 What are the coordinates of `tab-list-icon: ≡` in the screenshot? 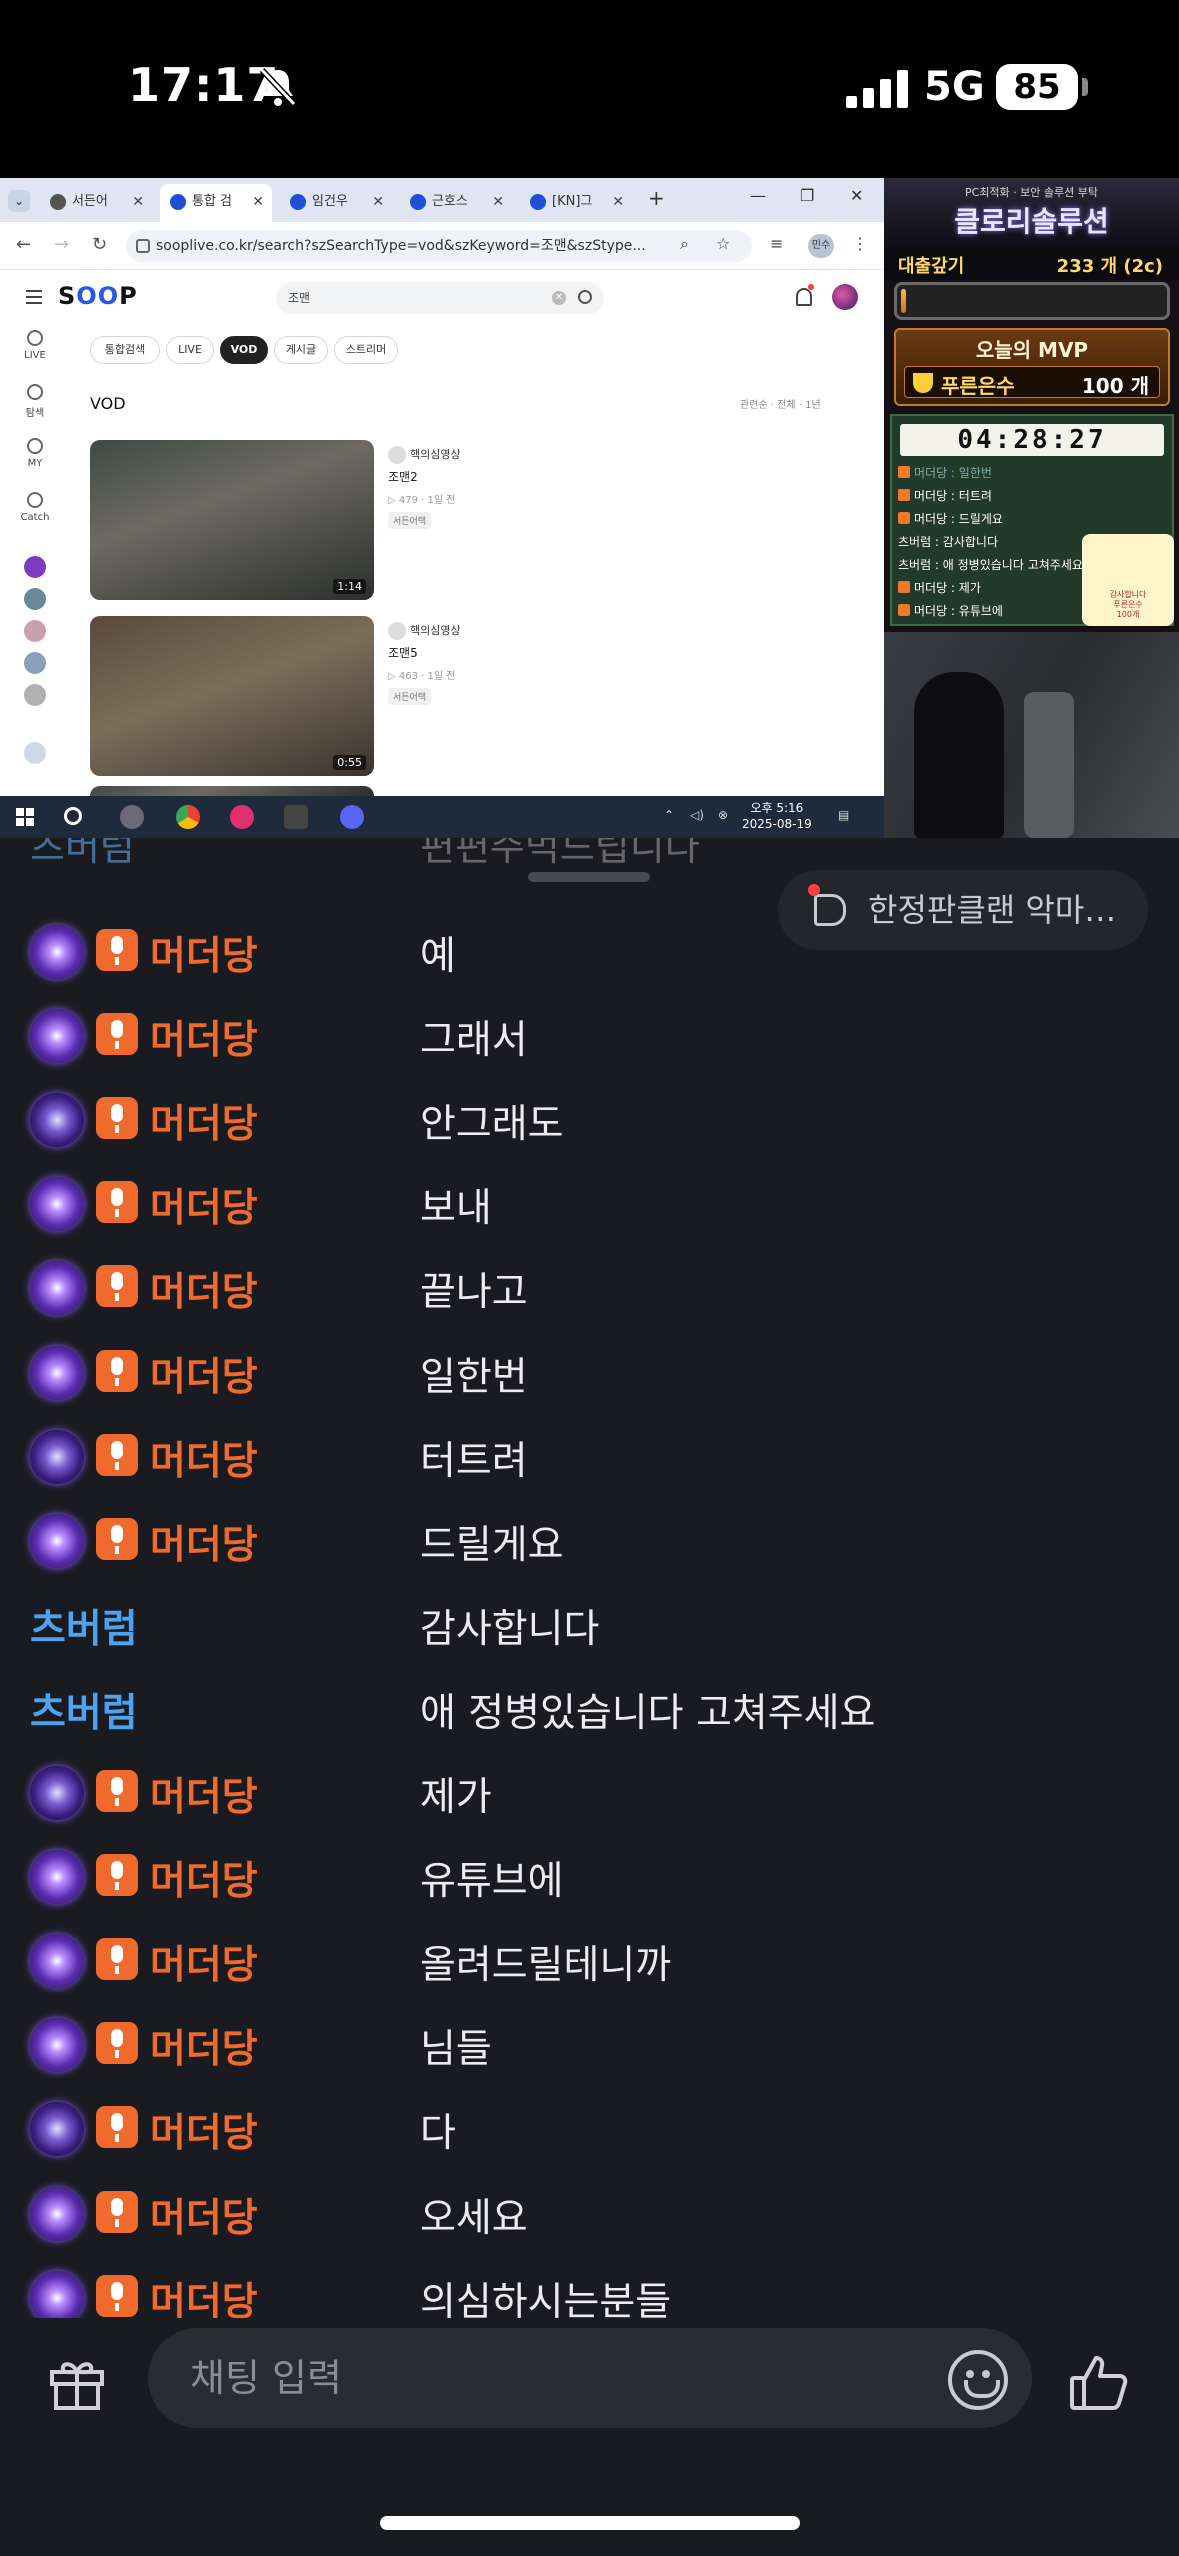 It's located at (777, 243).